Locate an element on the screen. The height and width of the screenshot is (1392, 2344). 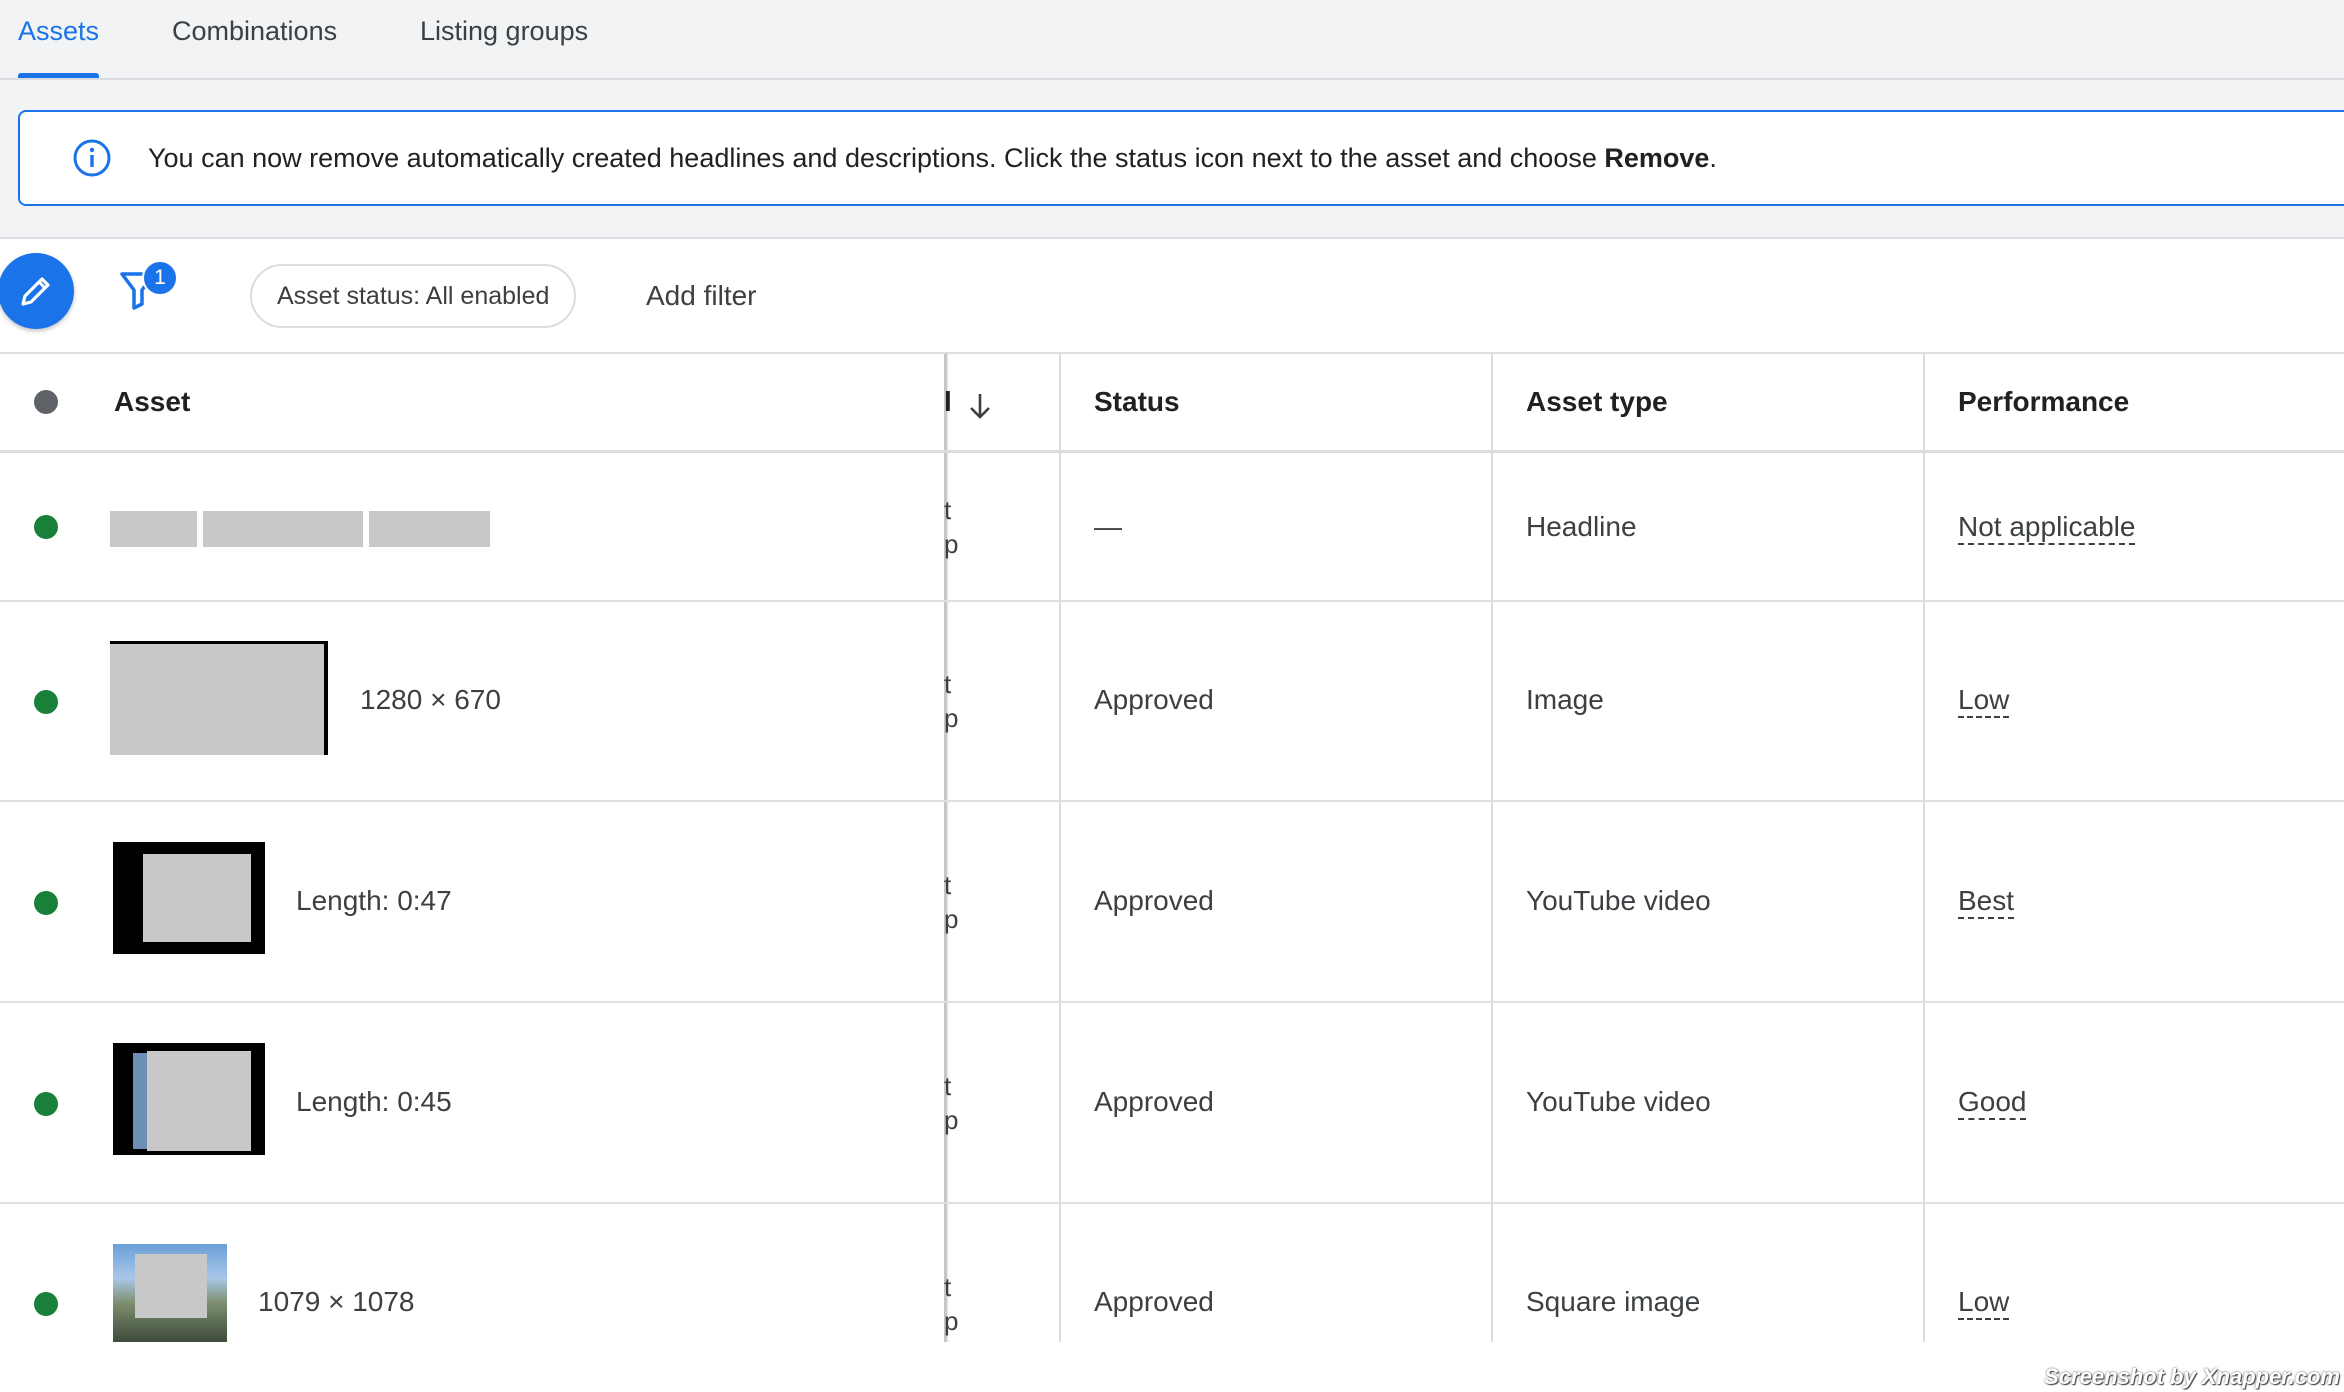
performance-label: Good is located at coordinates (1992, 1102).